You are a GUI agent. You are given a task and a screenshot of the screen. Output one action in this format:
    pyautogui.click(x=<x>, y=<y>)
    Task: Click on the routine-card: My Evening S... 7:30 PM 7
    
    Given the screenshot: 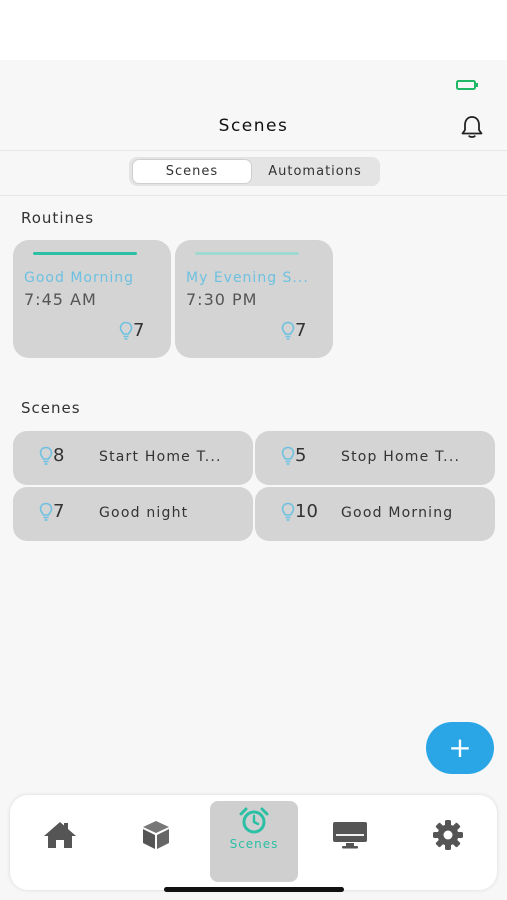 What is the action you would take?
    pyautogui.click(x=254, y=299)
    